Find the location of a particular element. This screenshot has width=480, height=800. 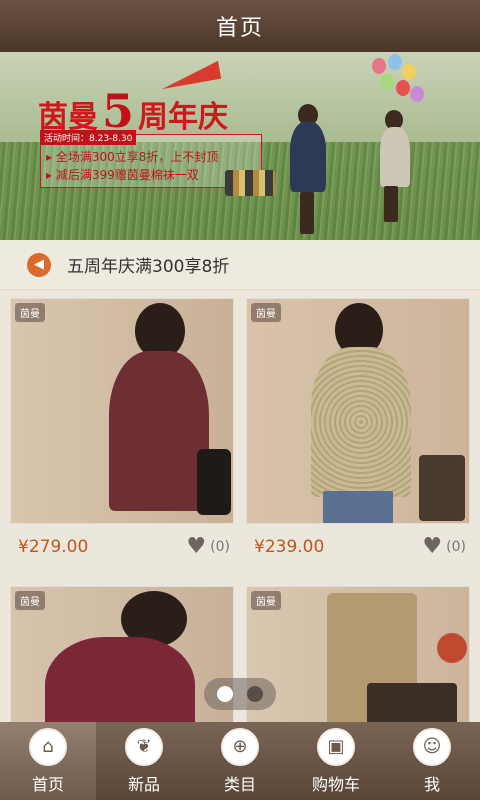

shopping-bag-icon: ▣ is located at coordinates (336, 746).